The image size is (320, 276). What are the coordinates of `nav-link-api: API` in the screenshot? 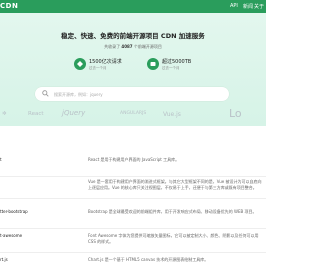 It's located at (234, 6).